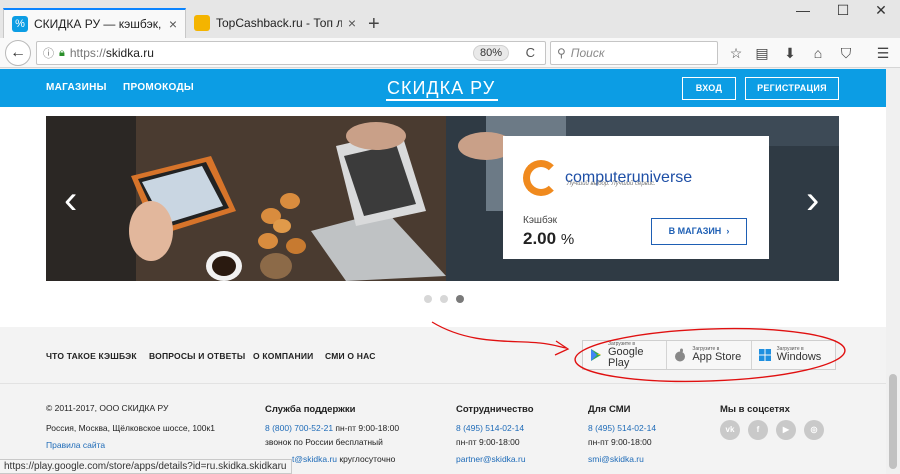  What do you see at coordinates (491, 459) in the screenshot?
I see `partners-email-link: partner@skidka.ru` at bounding box center [491, 459].